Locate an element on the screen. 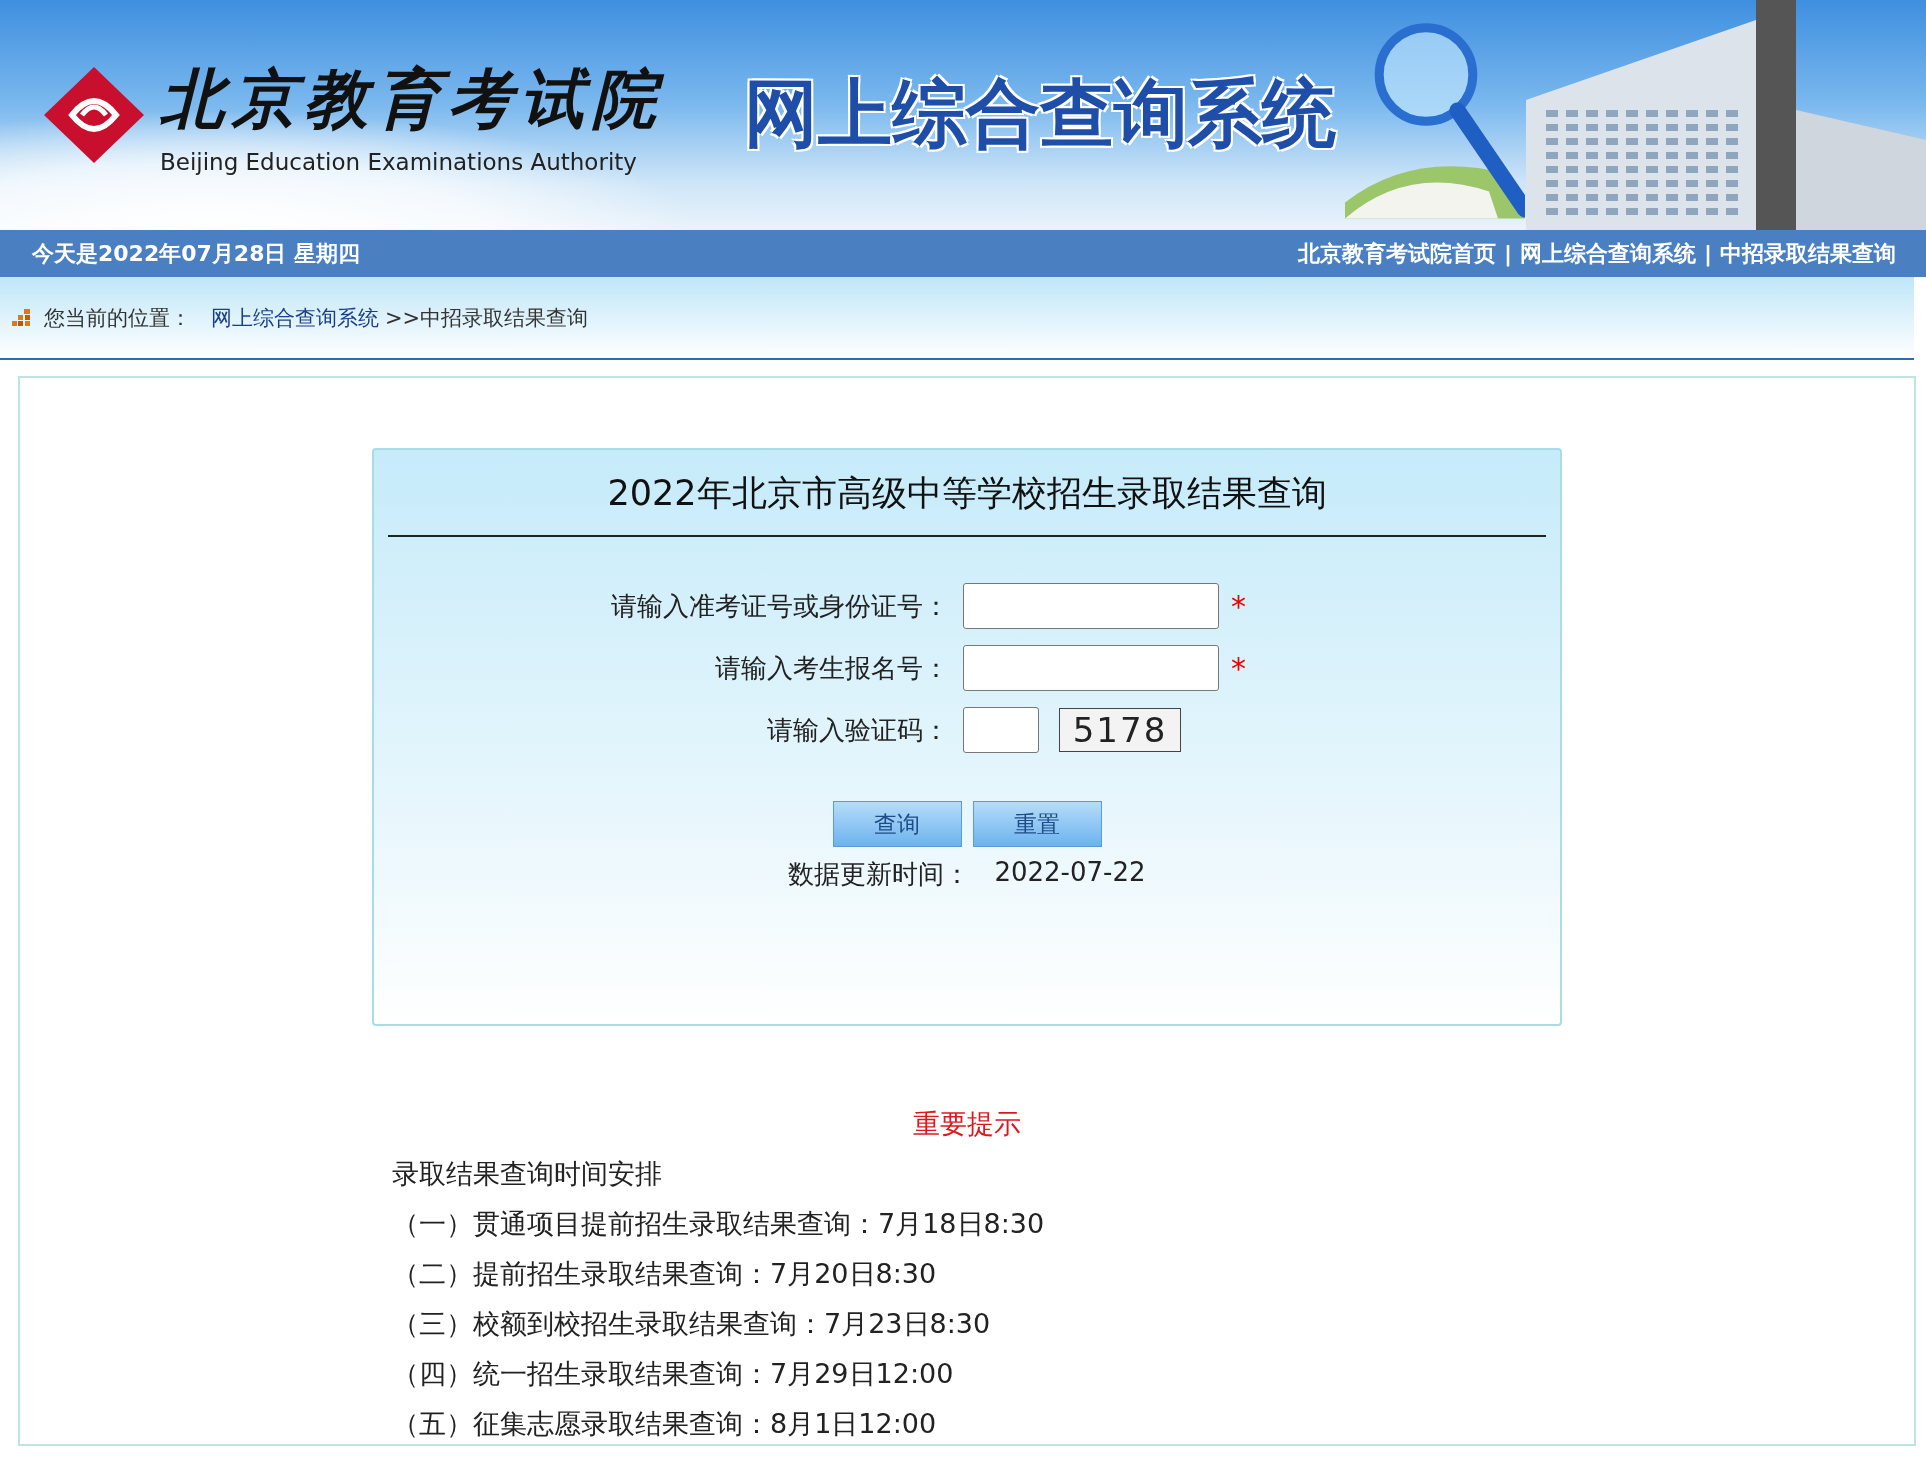 The width and height of the screenshot is (1926, 1462). notice-heading: 重要提示 is located at coordinates (967, 1124).